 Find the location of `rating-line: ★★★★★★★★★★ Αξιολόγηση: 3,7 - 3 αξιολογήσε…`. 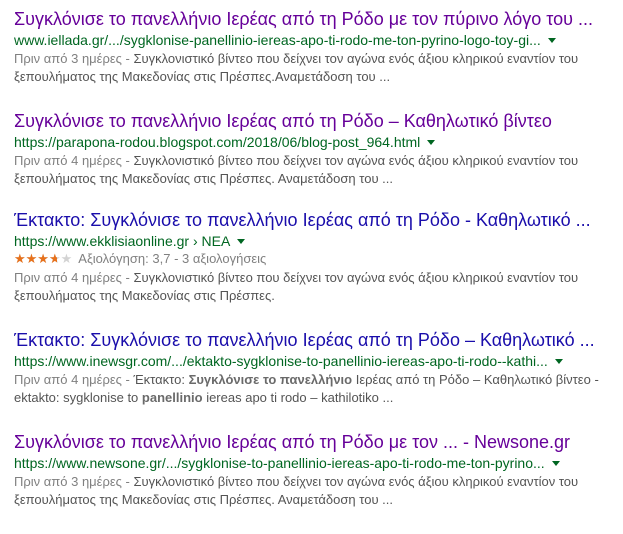

rating-line: ★★★★★★★★★★ Αξιολόγηση: 3,7 - 3 αξιολογήσε… is located at coordinates (314, 259).